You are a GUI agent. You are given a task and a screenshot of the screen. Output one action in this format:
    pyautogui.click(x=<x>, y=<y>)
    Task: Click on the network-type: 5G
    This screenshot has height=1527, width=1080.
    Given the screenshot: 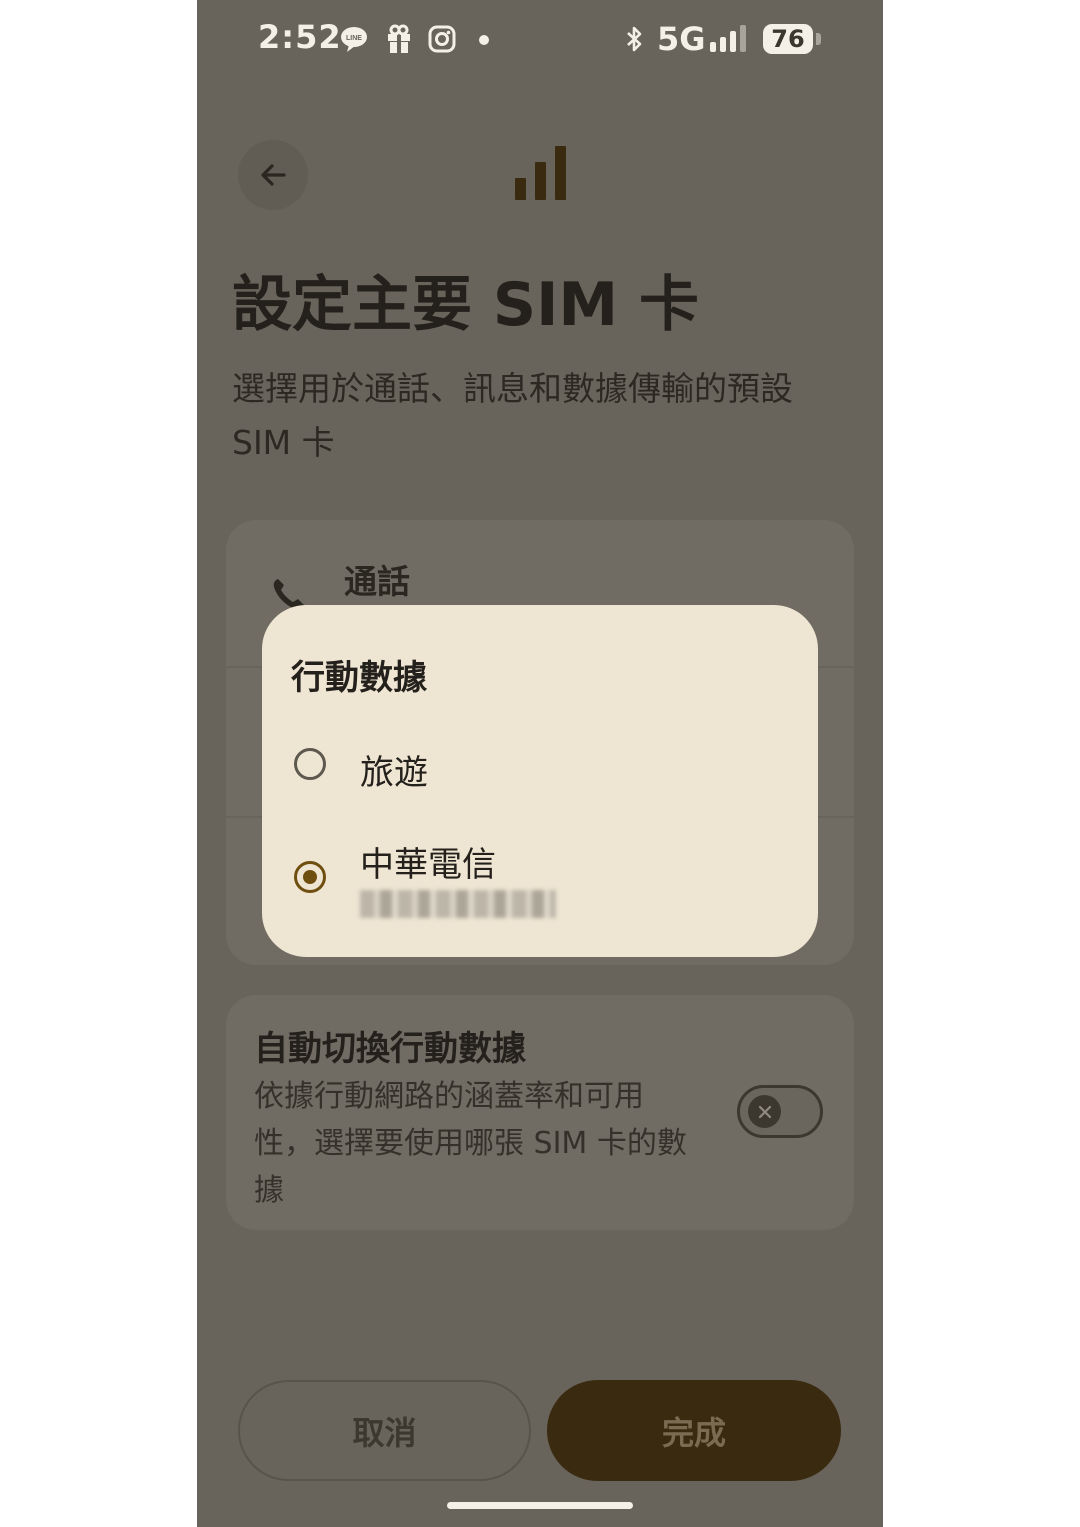 What is the action you would take?
    pyautogui.click(x=681, y=39)
    